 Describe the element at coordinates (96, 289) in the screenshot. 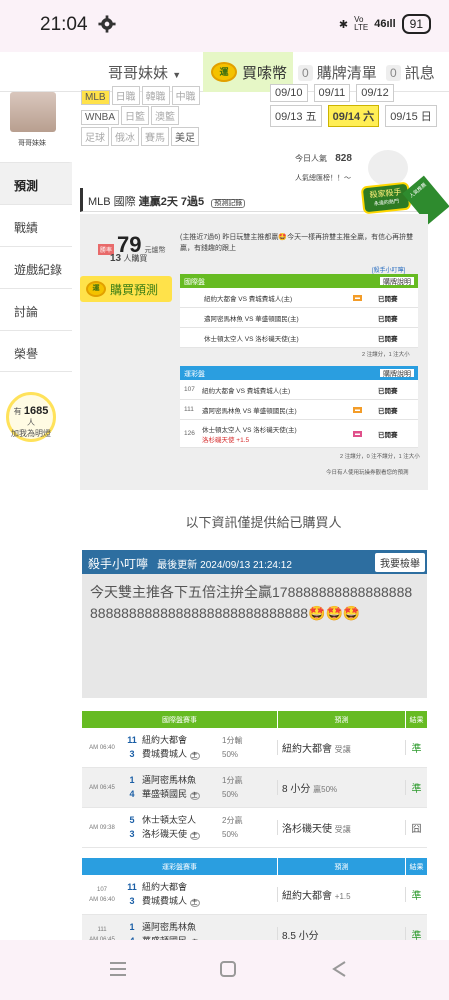

I see `coin-icon: 運` at that location.